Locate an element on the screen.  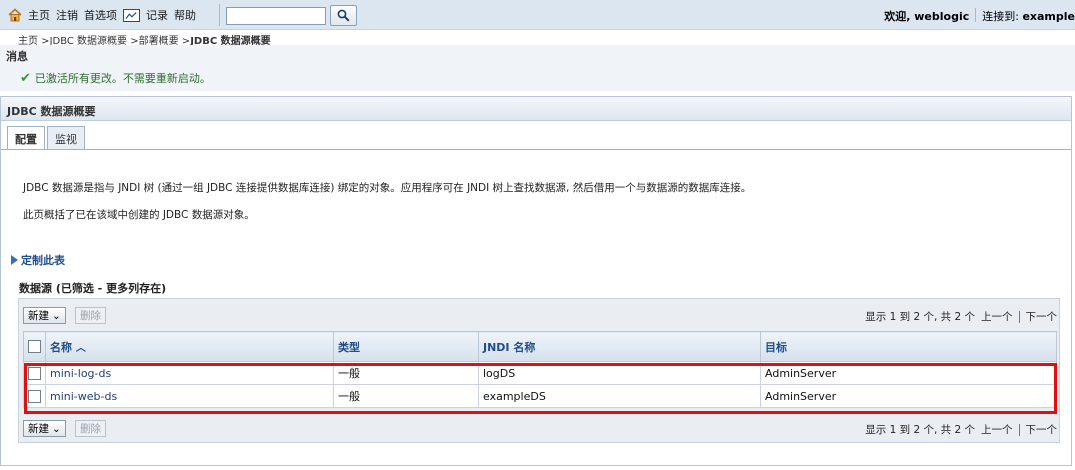
customize-table-link: 定制此表 is located at coordinates (38, 260).